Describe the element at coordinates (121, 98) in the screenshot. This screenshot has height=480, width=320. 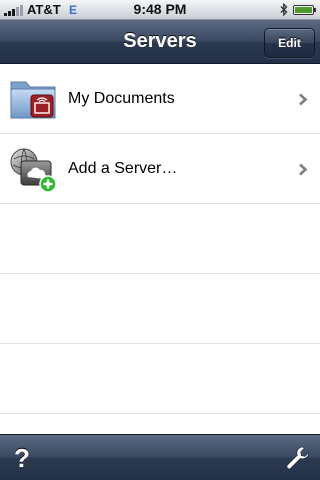
I see `list-item-label: My Documents` at that location.